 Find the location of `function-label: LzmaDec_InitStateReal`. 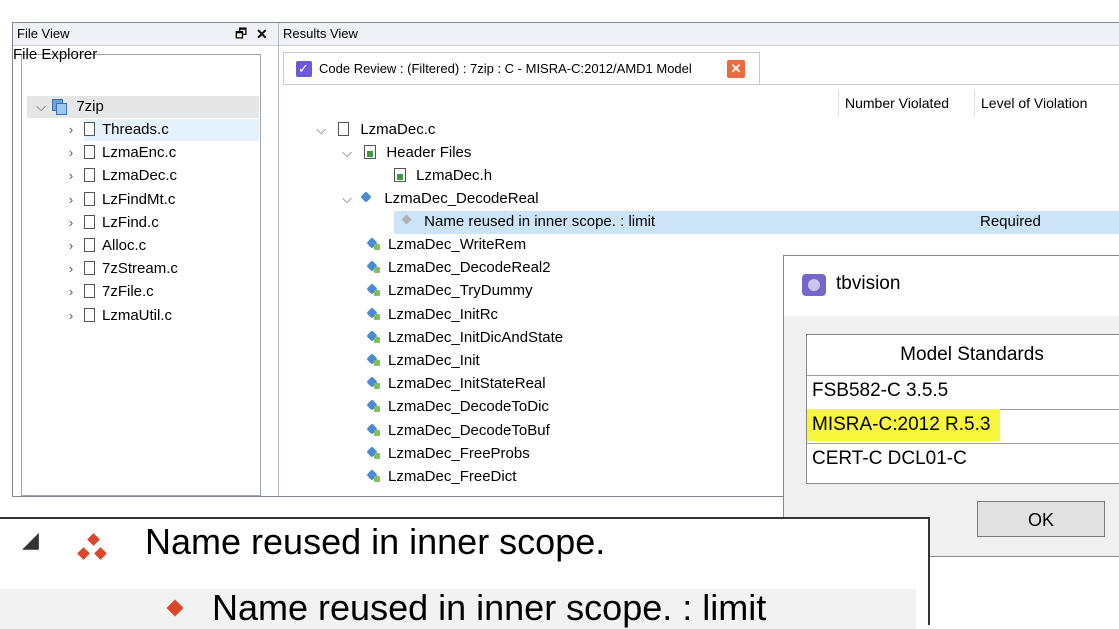

function-label: LzmaDec_InitStateReal is located at coordinates (467, 384).